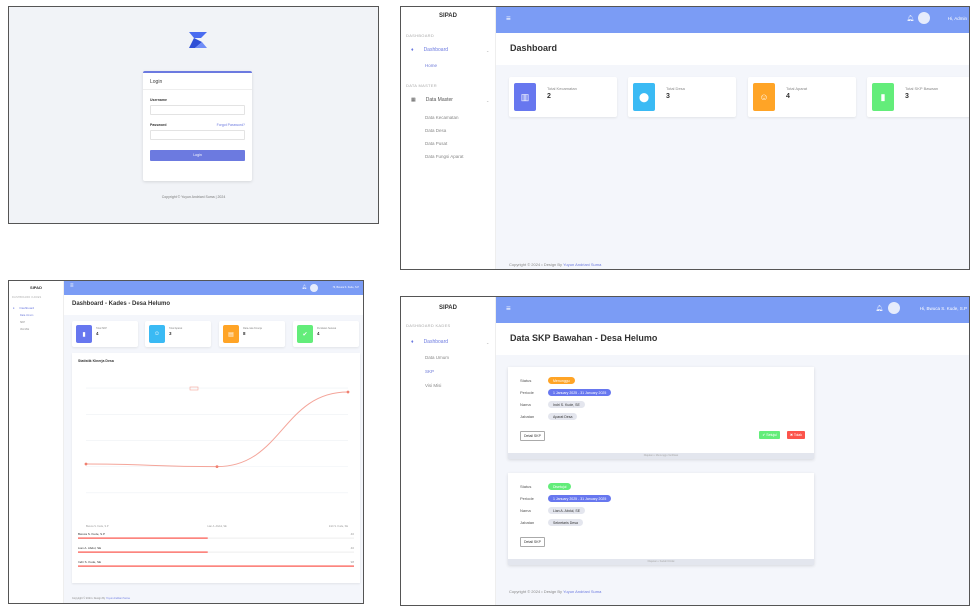 The width and height of the screenshot is (970, 606). Describe the element at coordinates (444, 156) in the screenshot. I see `sidebar-sub-fungsi: Data Fungsi Aparat` at that location.